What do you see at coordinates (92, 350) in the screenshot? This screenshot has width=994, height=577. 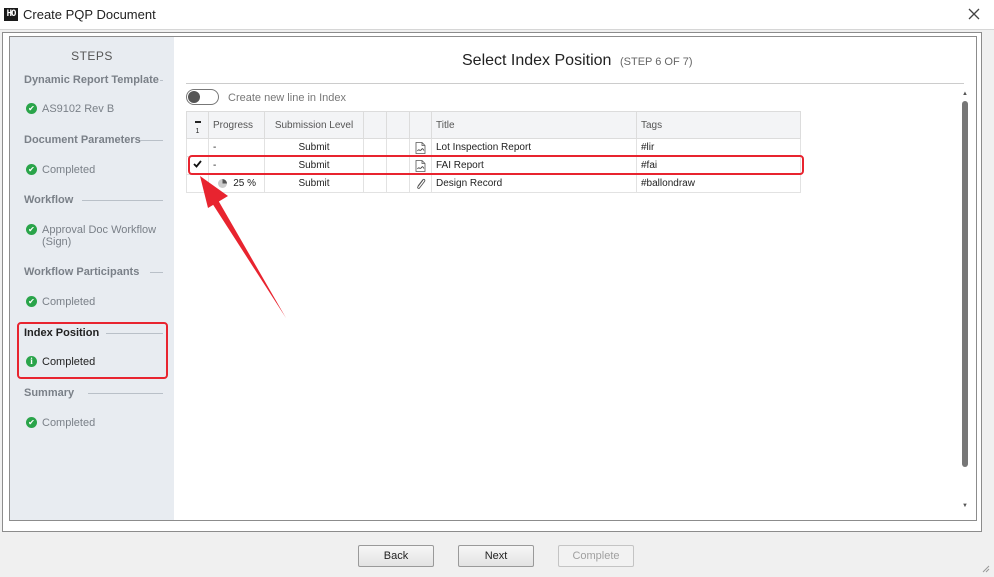 I see `annotation-highlight-box` at bounding box center [92, 350].